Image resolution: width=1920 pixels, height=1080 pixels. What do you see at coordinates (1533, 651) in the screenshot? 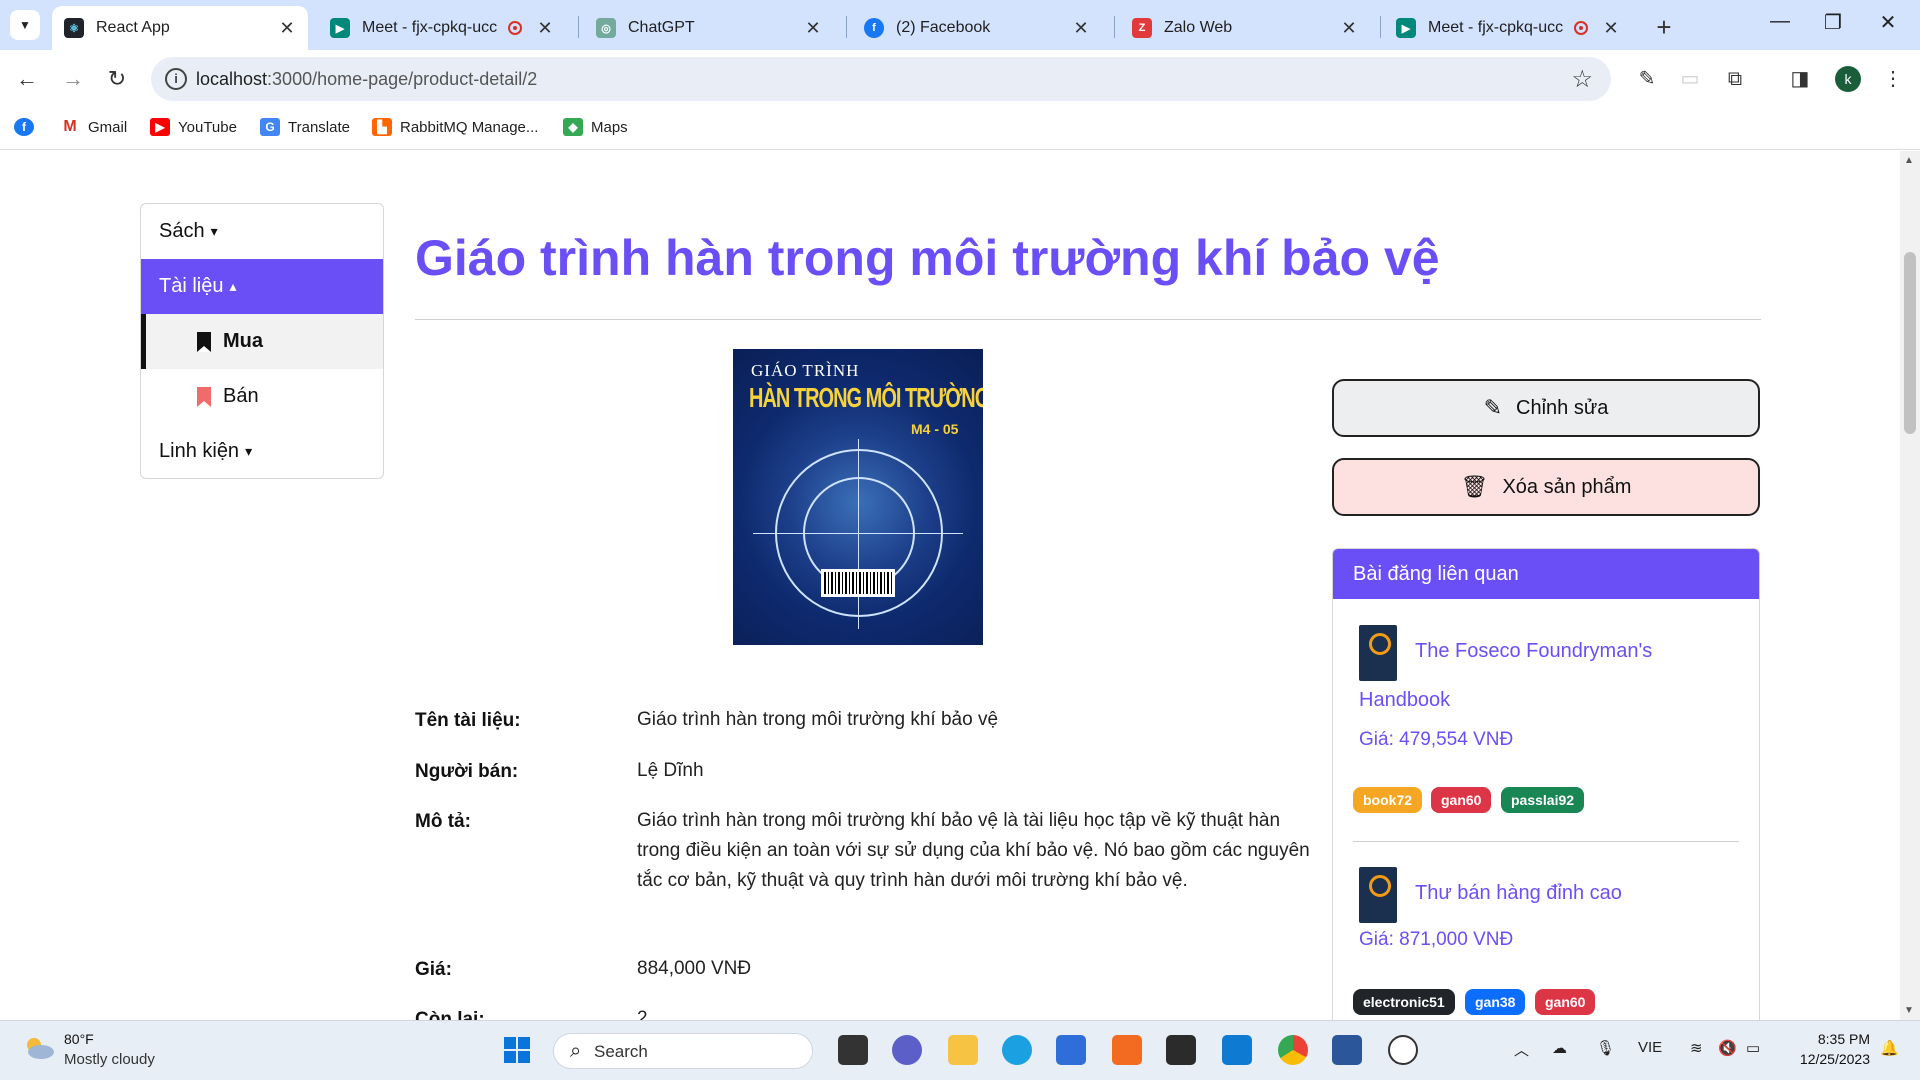
I see `related-title: The Foseco Foundryman's` at bounding box center [1533, 651].